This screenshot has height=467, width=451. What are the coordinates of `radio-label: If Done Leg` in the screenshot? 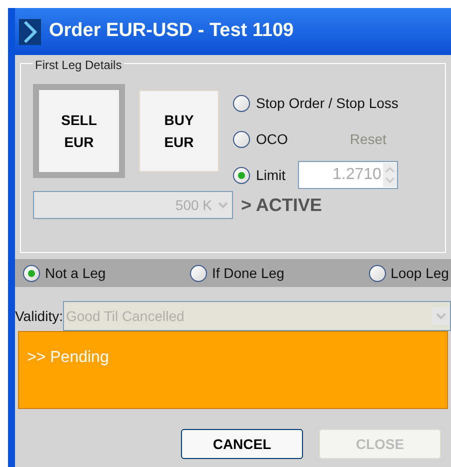 It's located at (248, 273).